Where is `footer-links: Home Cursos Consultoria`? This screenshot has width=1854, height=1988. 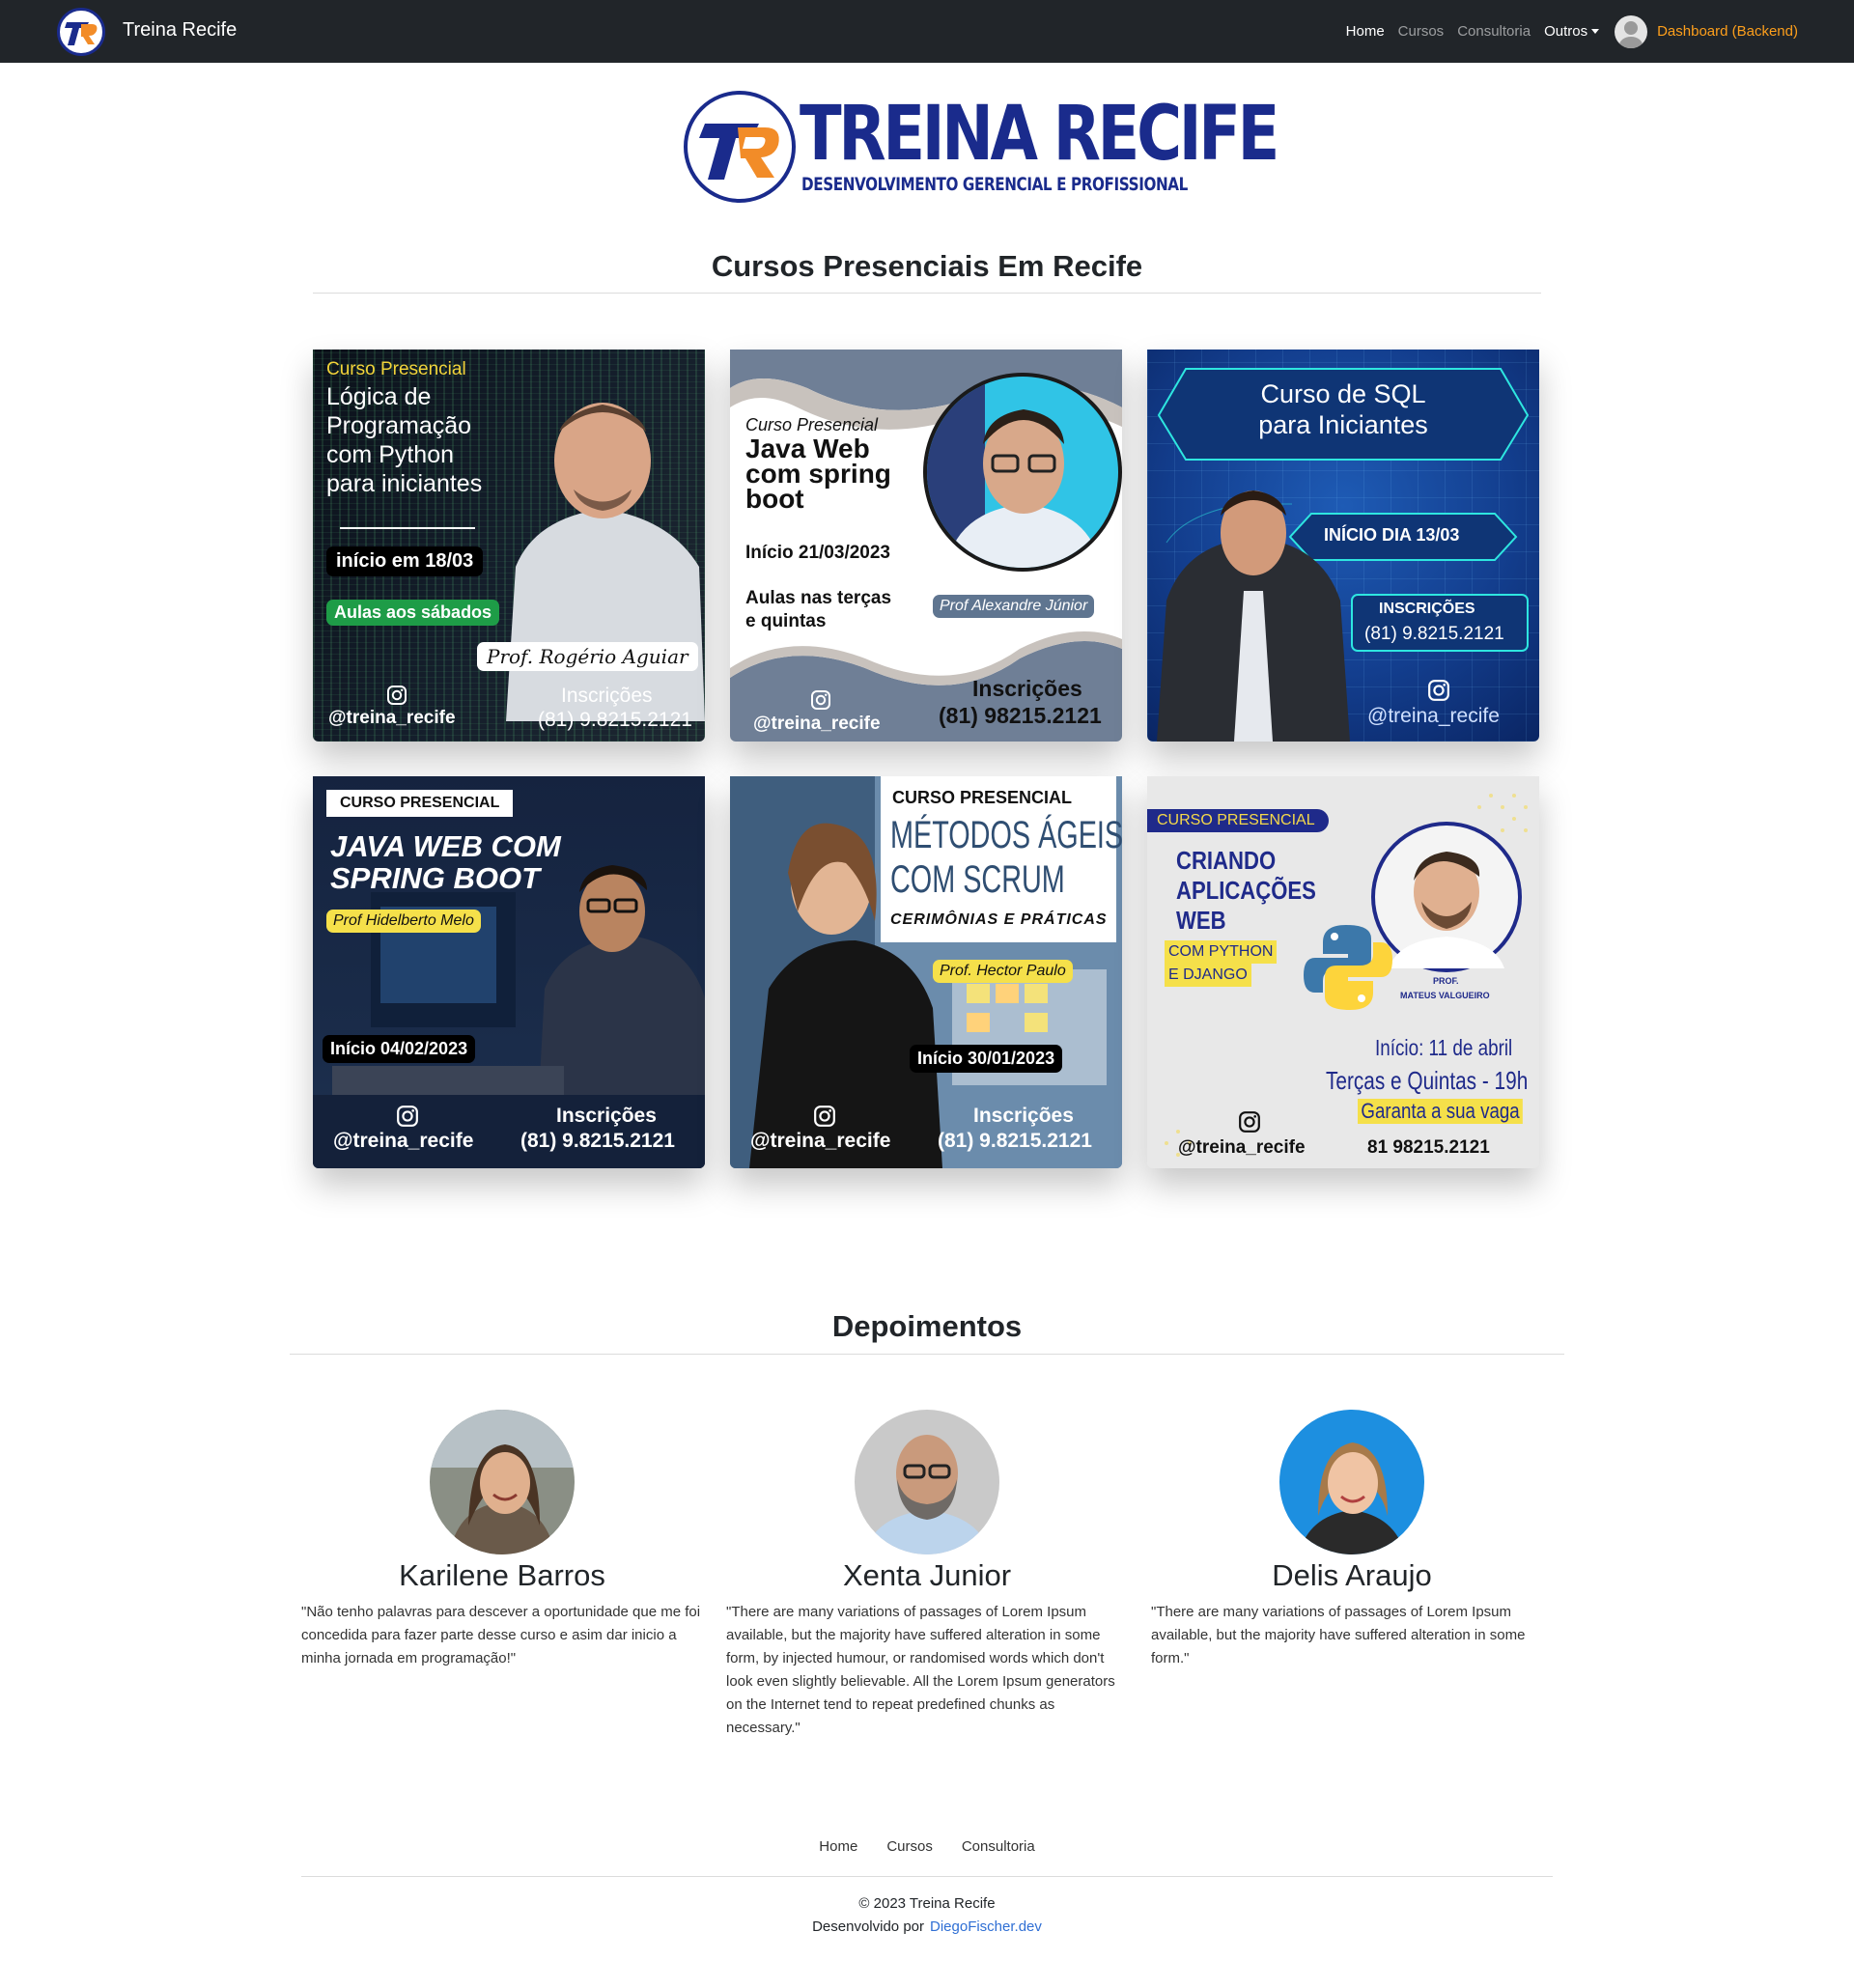 footer-links: Home Cursos Consultoria is located at coordinates (927, 1847).